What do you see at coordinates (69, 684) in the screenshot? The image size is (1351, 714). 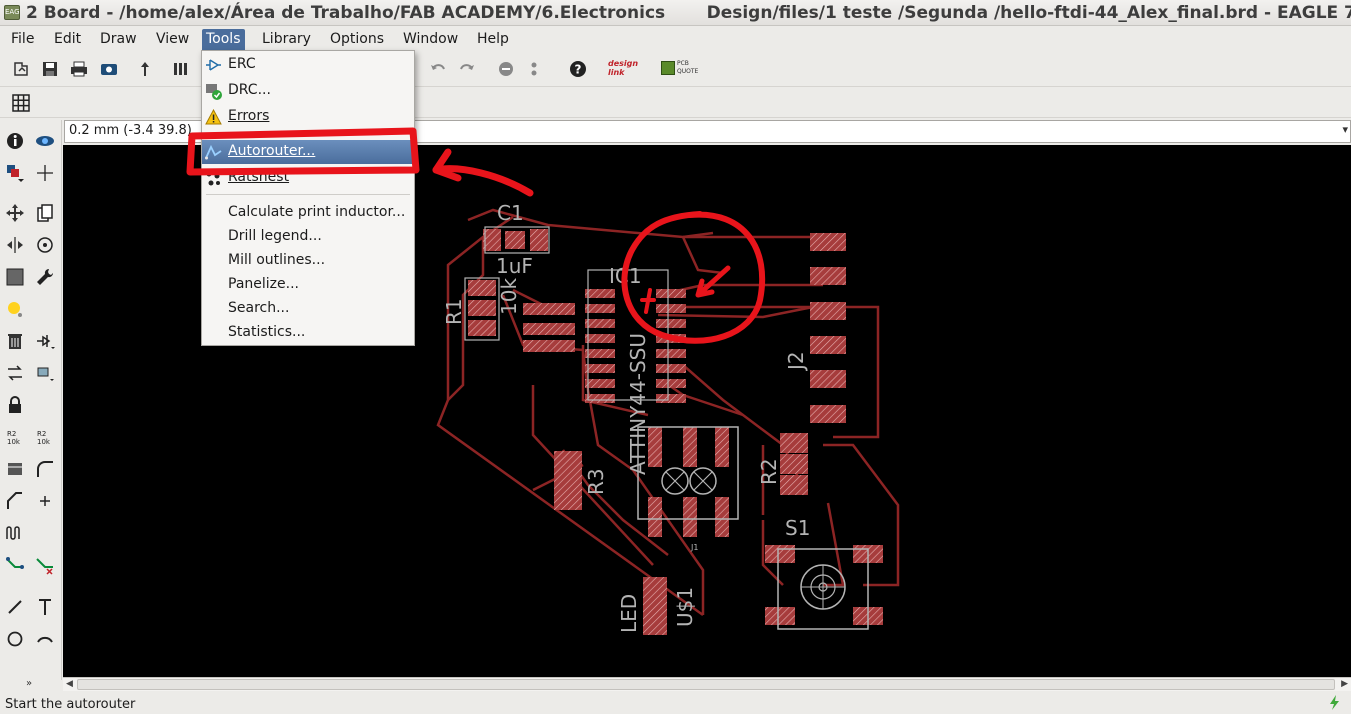 I see `scroll-left-icon: ◀` at bounding box center [69, 684].